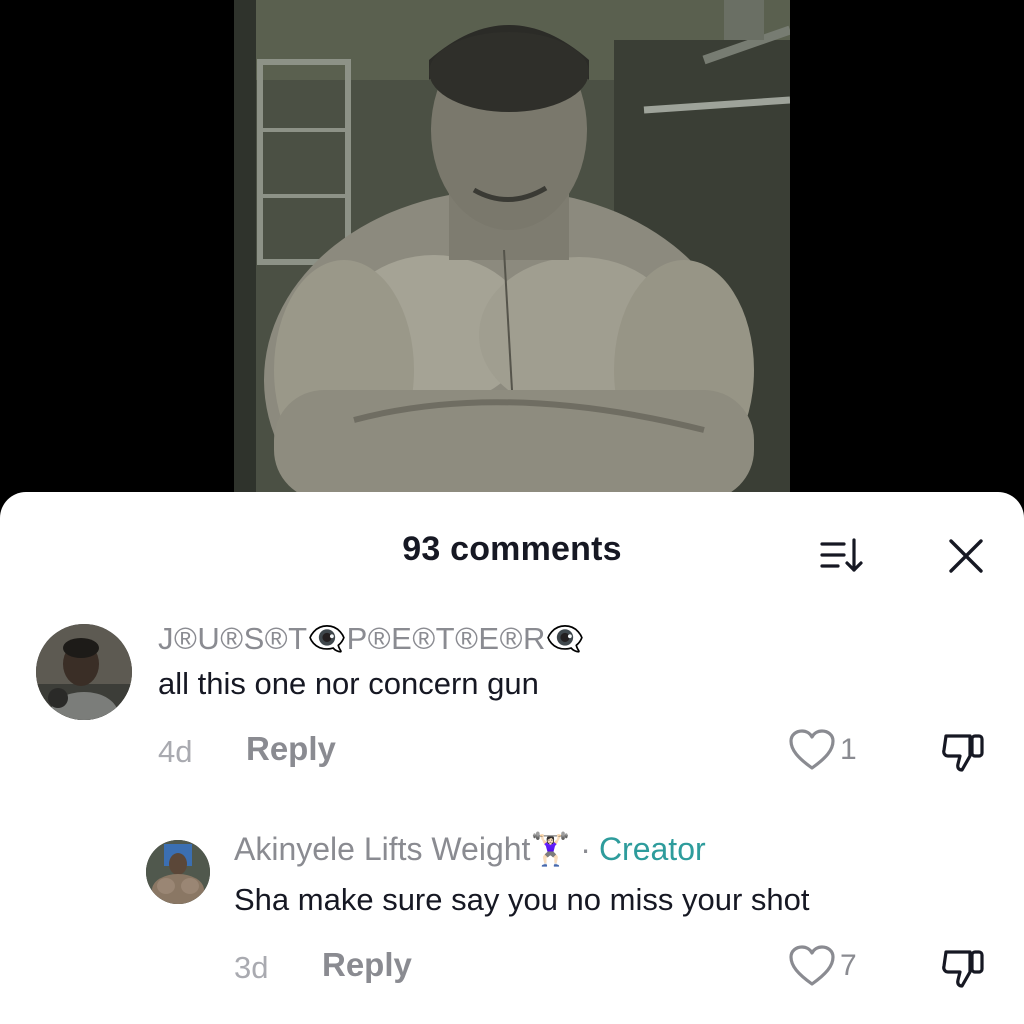  What do you see at coordinates (966, 556) in the screenshot?
I see `close-icon` at bounding box center [966, 556].